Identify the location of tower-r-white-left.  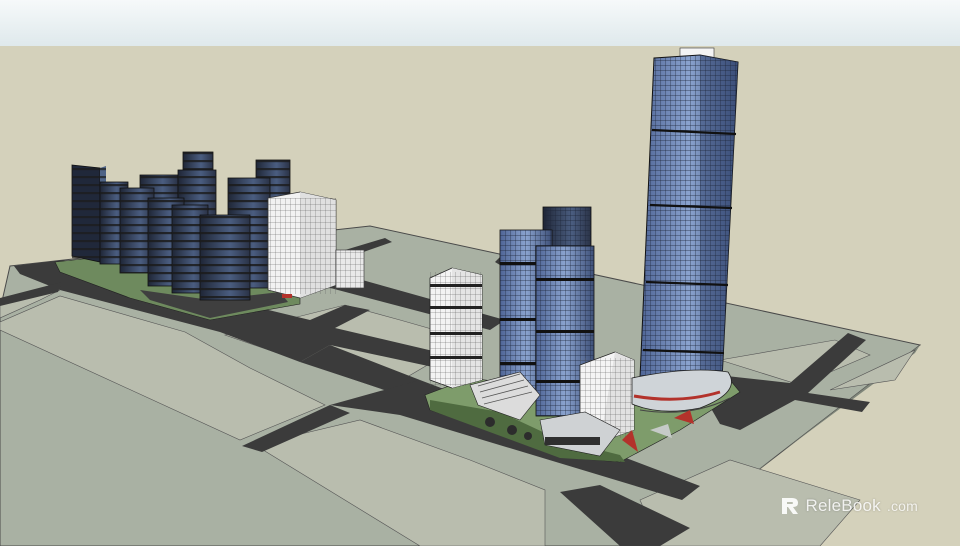
(456, 328).